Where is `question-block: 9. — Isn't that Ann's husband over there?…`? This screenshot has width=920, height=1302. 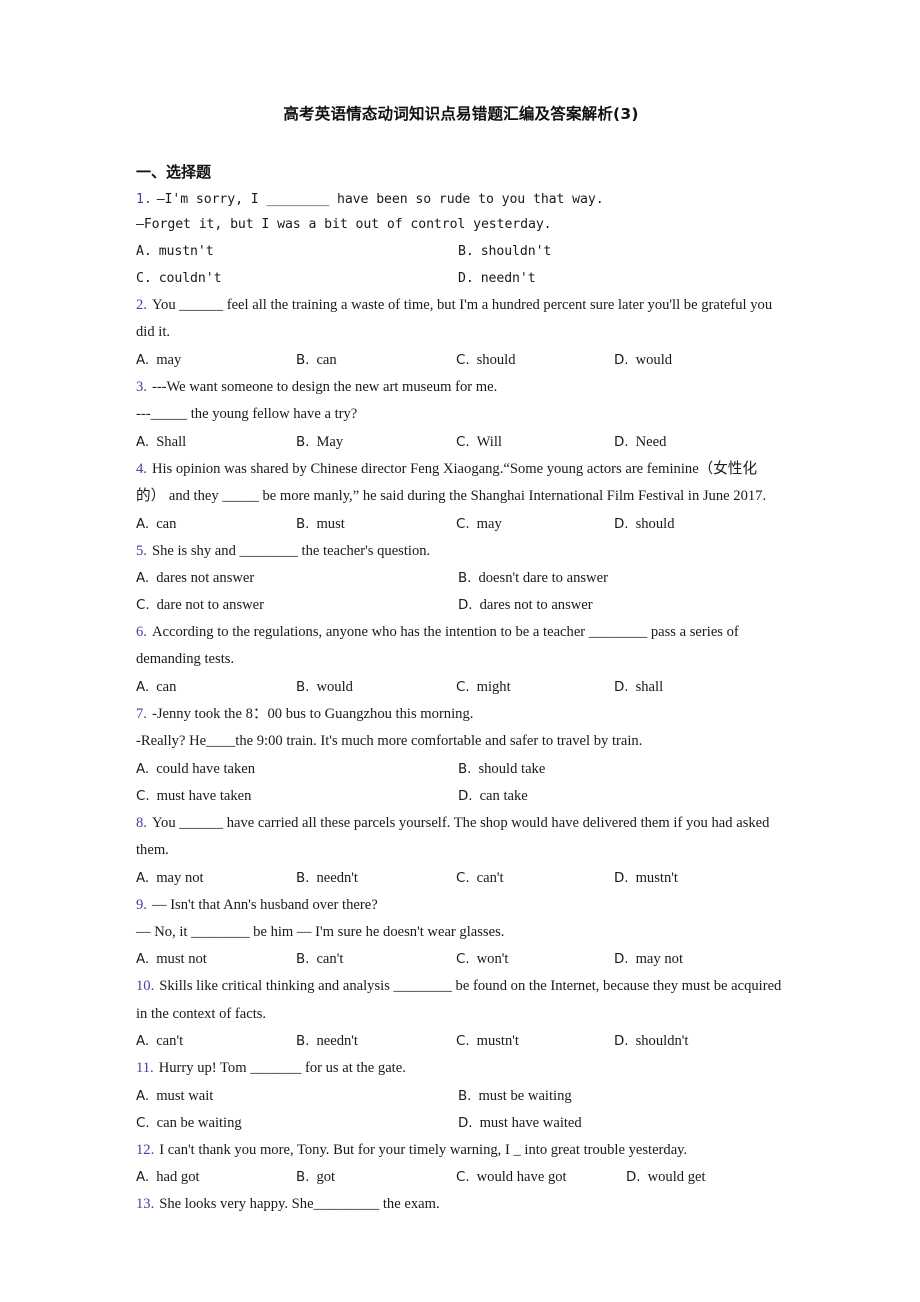
question-block: 9. — Isn't that Ann's husband over there?… is located at coordinates (461, 933).